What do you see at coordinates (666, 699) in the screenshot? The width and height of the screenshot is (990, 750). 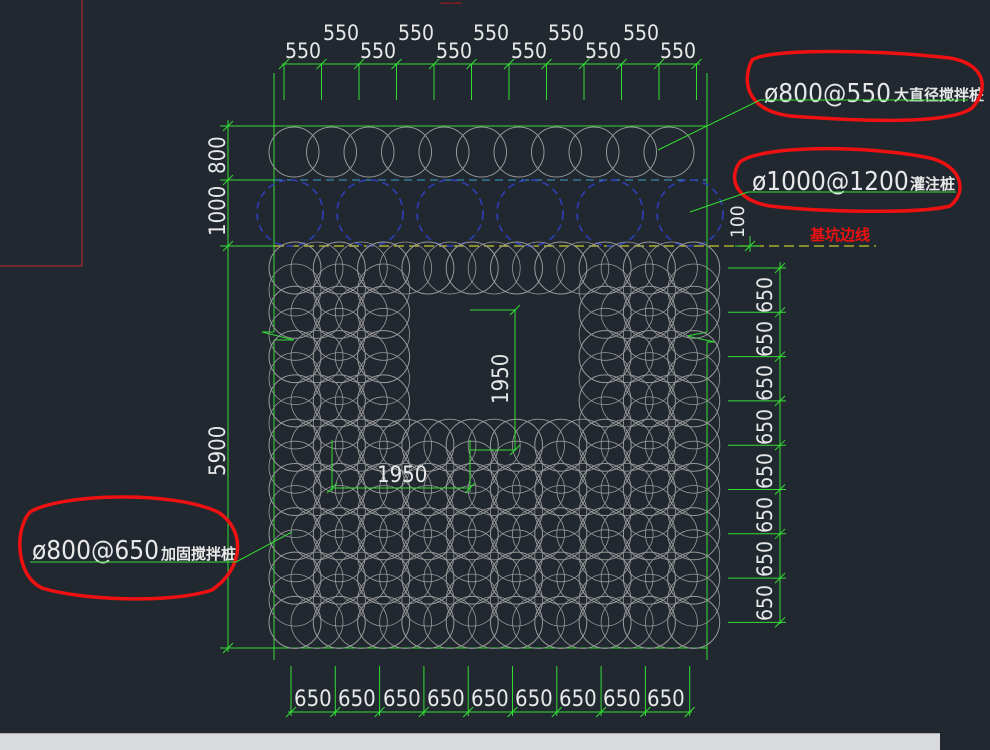 I see `bottom-dim-9: 650` at bounding box center [666, 699].